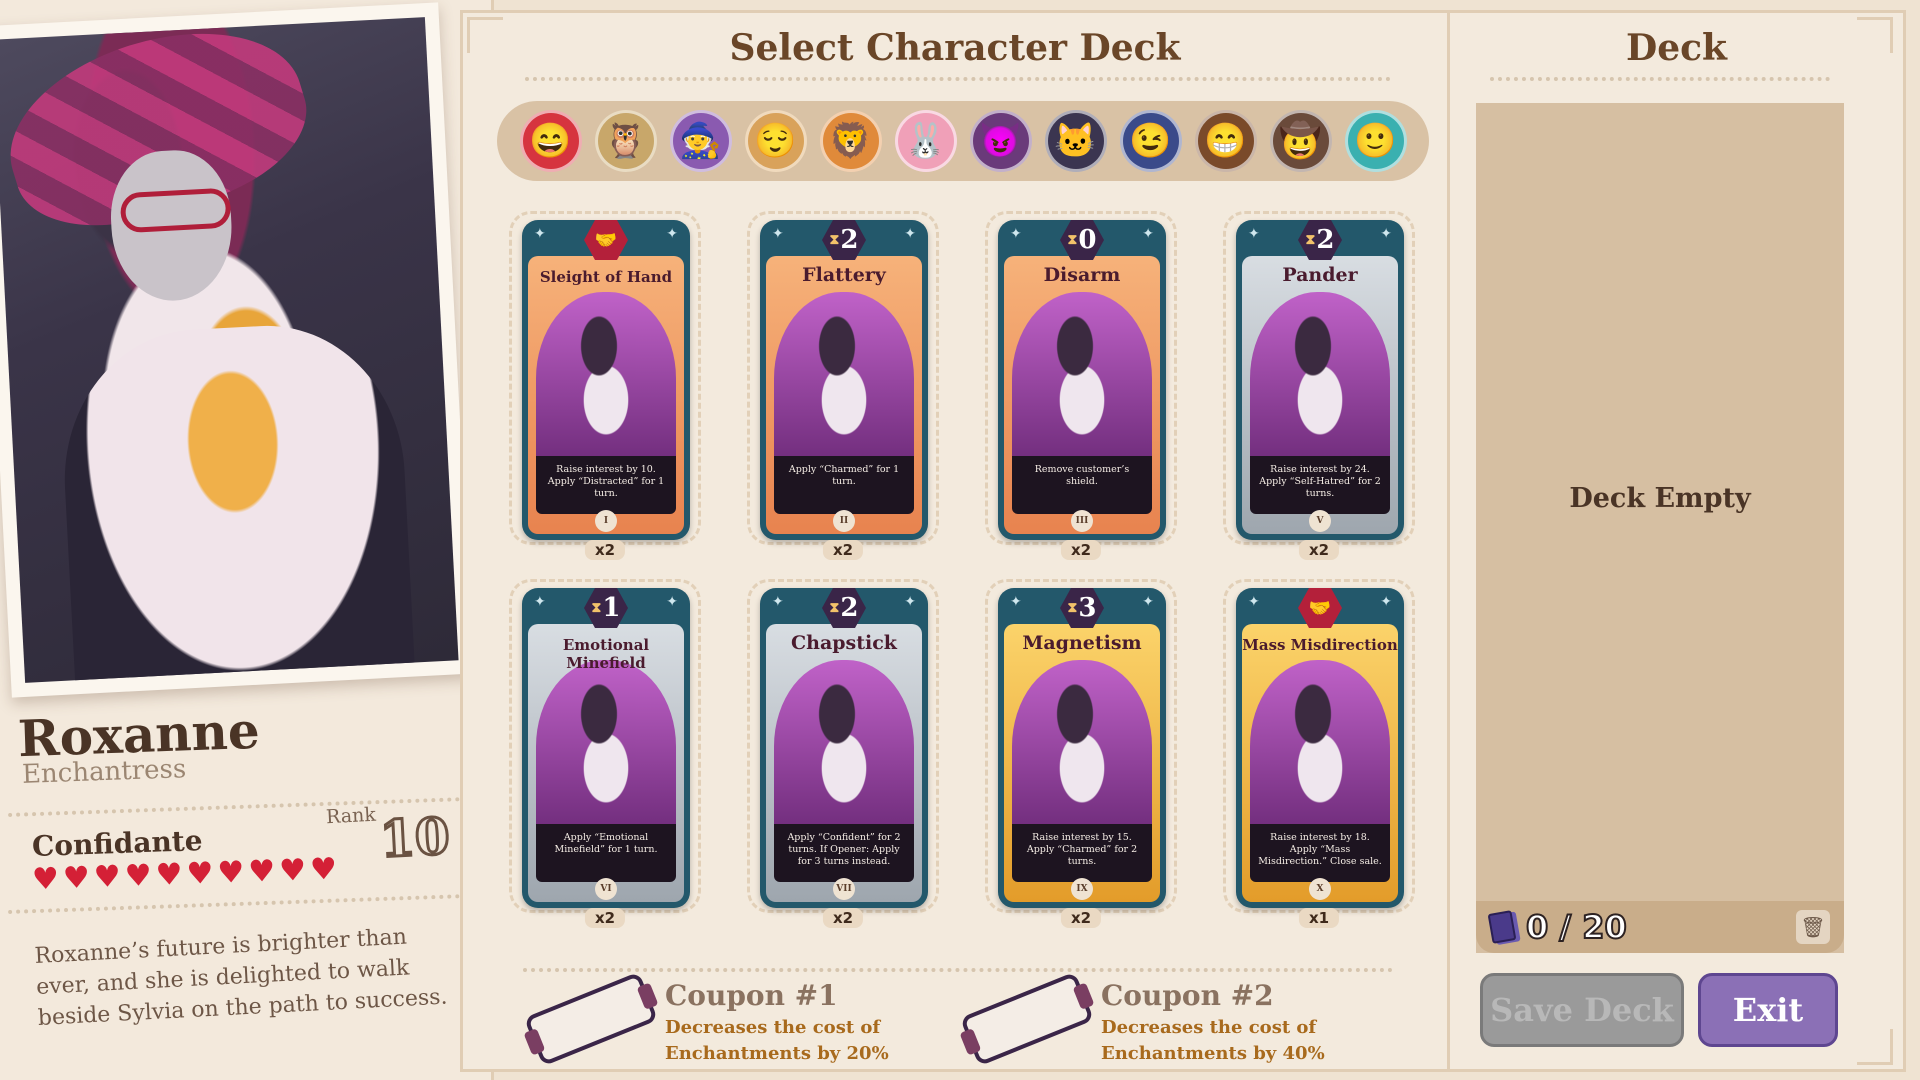 The width and height of the screenshot is (1920, 1080). What do you see at coordinates (606, 889) in the screenshot?
I see `card-numeral: VI` at bounding box center [606, 889].